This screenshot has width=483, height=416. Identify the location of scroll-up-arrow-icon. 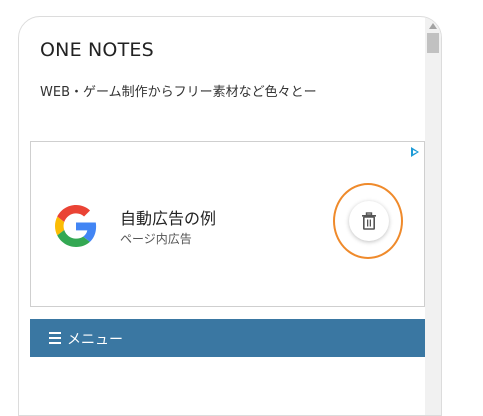
(433, 26).